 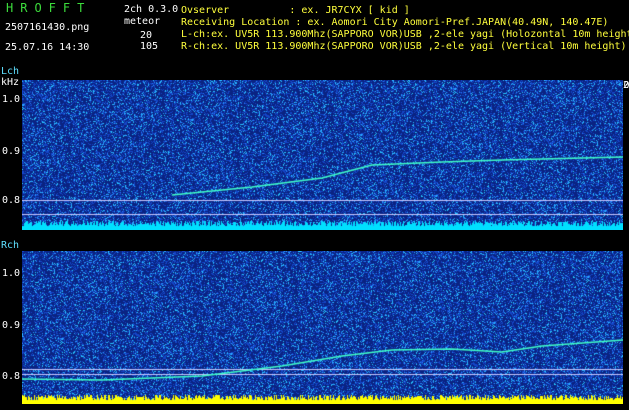 I want to click on lch-label: Lch, so click(x=10, y=71).